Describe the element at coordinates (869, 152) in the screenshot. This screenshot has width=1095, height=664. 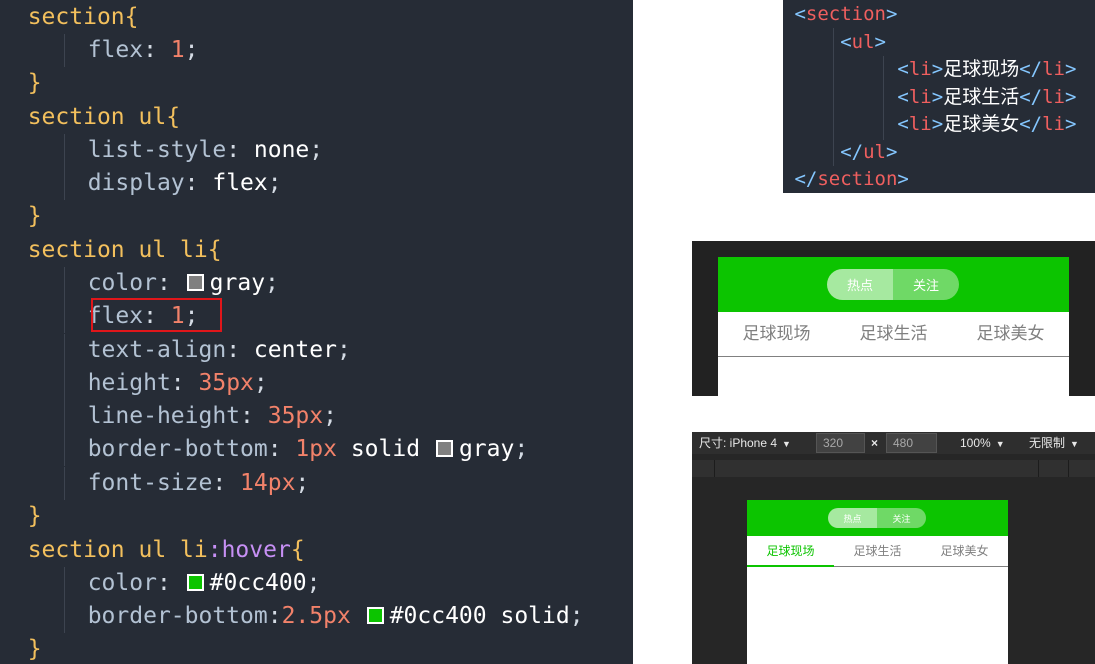
I see `html-line: </ul>` at that location.